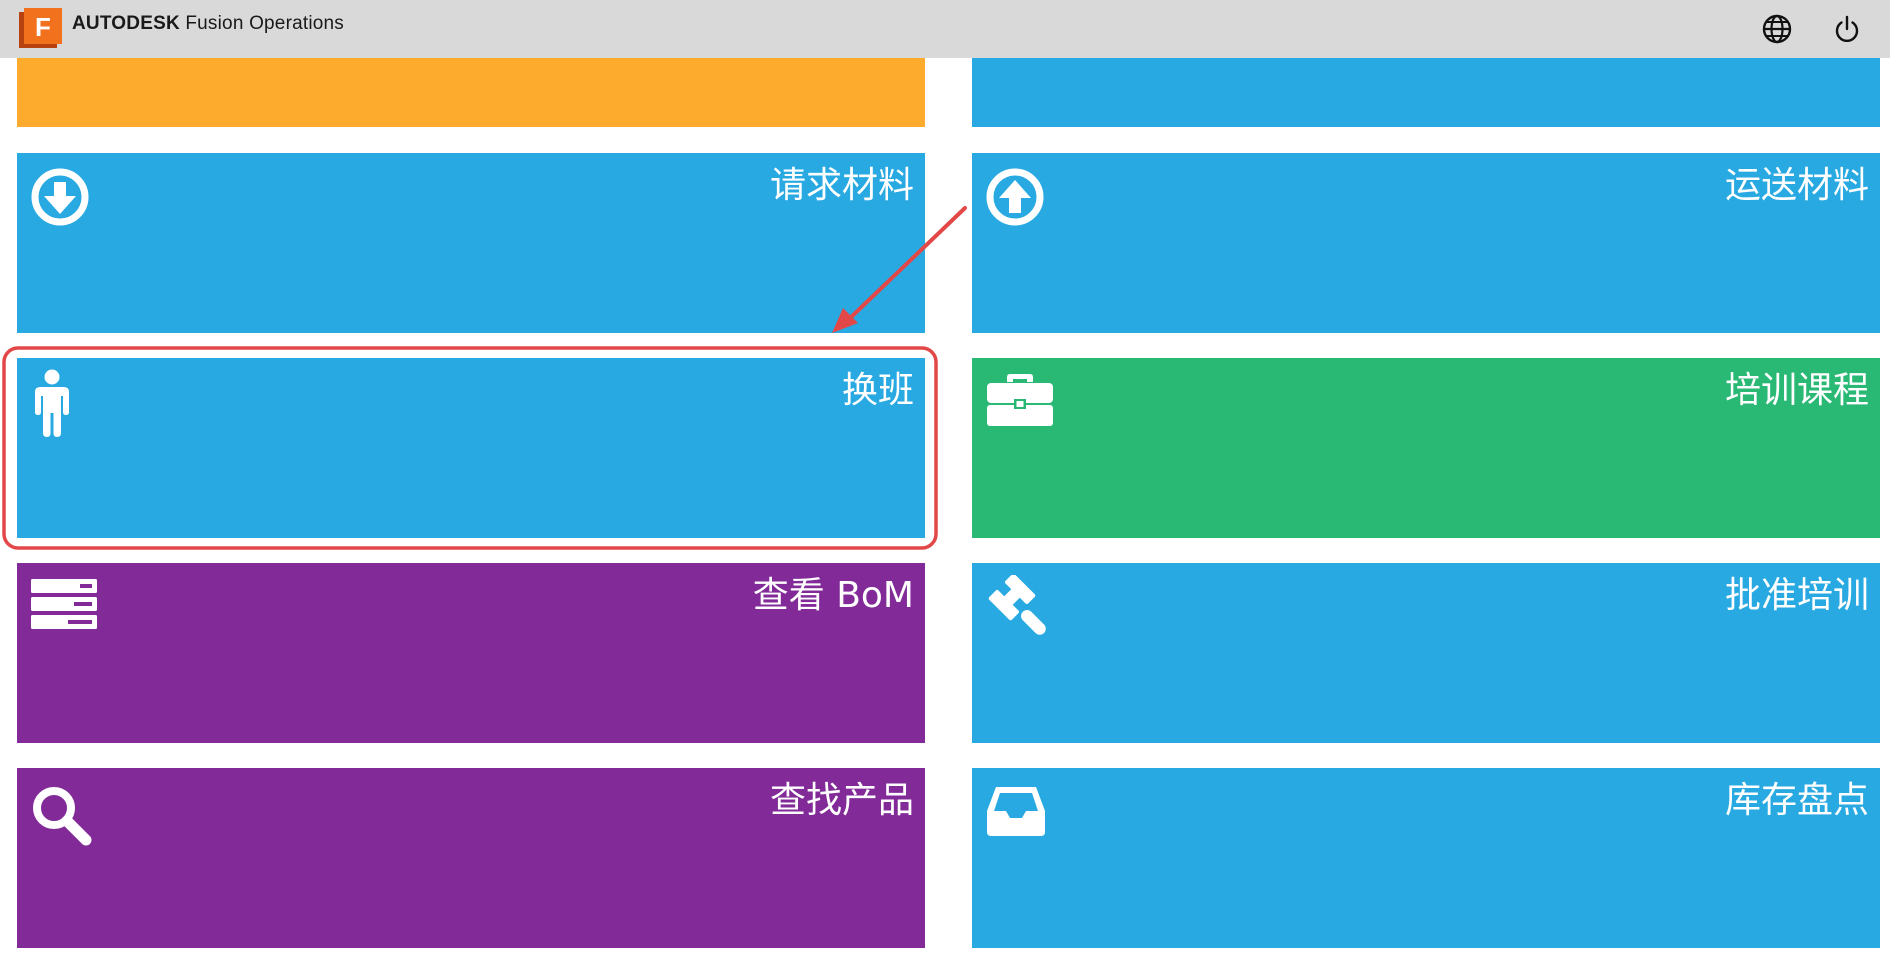  I want to click on briefcase-icon, so click(1020, 400).